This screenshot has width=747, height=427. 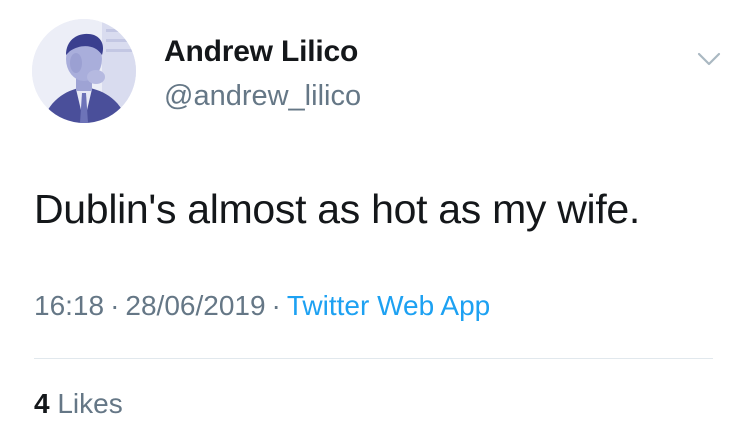 I want to click on author-display-name: Andrew Lilico, so click(x=261, y=52).